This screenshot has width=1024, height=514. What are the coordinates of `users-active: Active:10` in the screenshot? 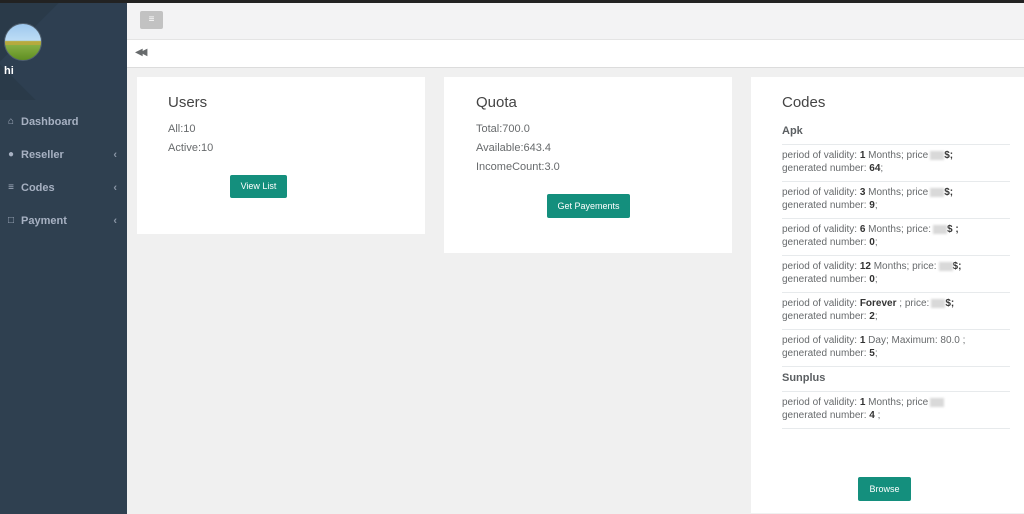 It's located at (191, 148).